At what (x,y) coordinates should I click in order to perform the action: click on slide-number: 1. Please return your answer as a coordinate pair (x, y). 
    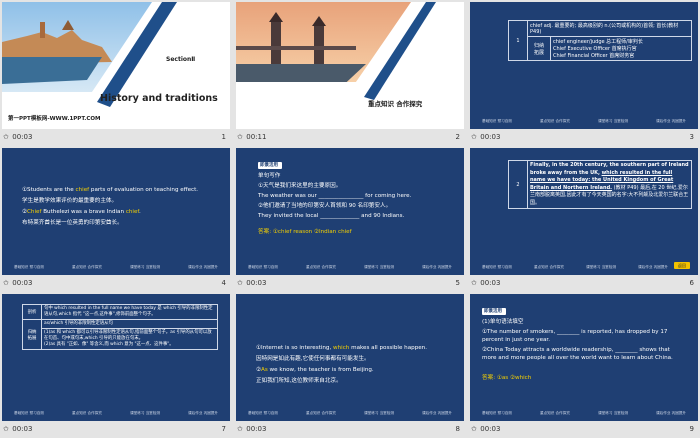
    Looking at the image, I should click on (223, 137).